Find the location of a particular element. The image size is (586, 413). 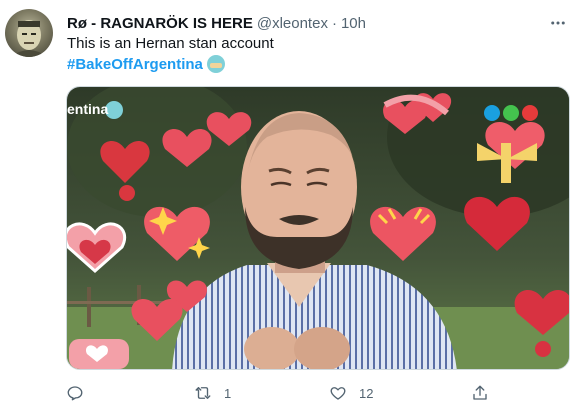

user-handle: @xleontex is located at coordinates (292, 23).